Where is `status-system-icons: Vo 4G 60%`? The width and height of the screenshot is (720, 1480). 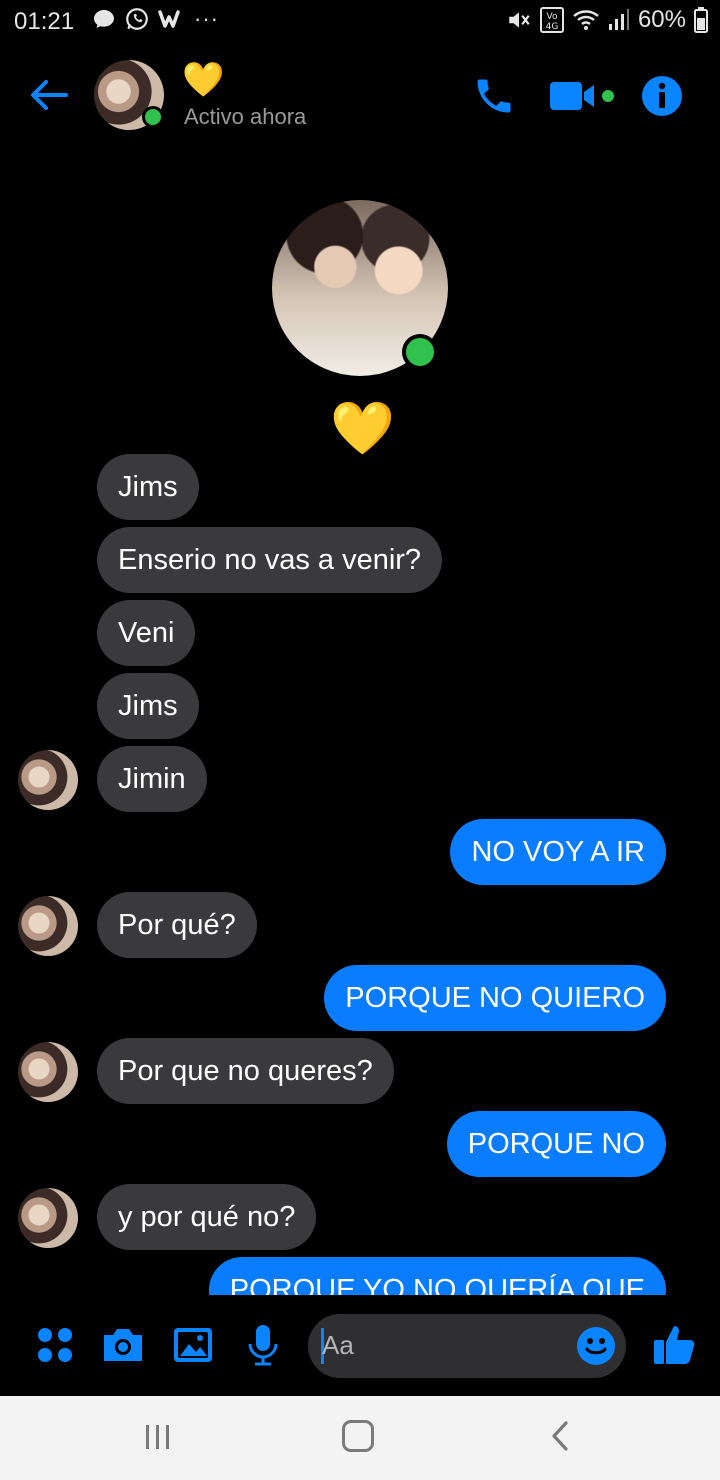
status-system-icons: Vo 4G 60% is located at coordinates (607, 20).